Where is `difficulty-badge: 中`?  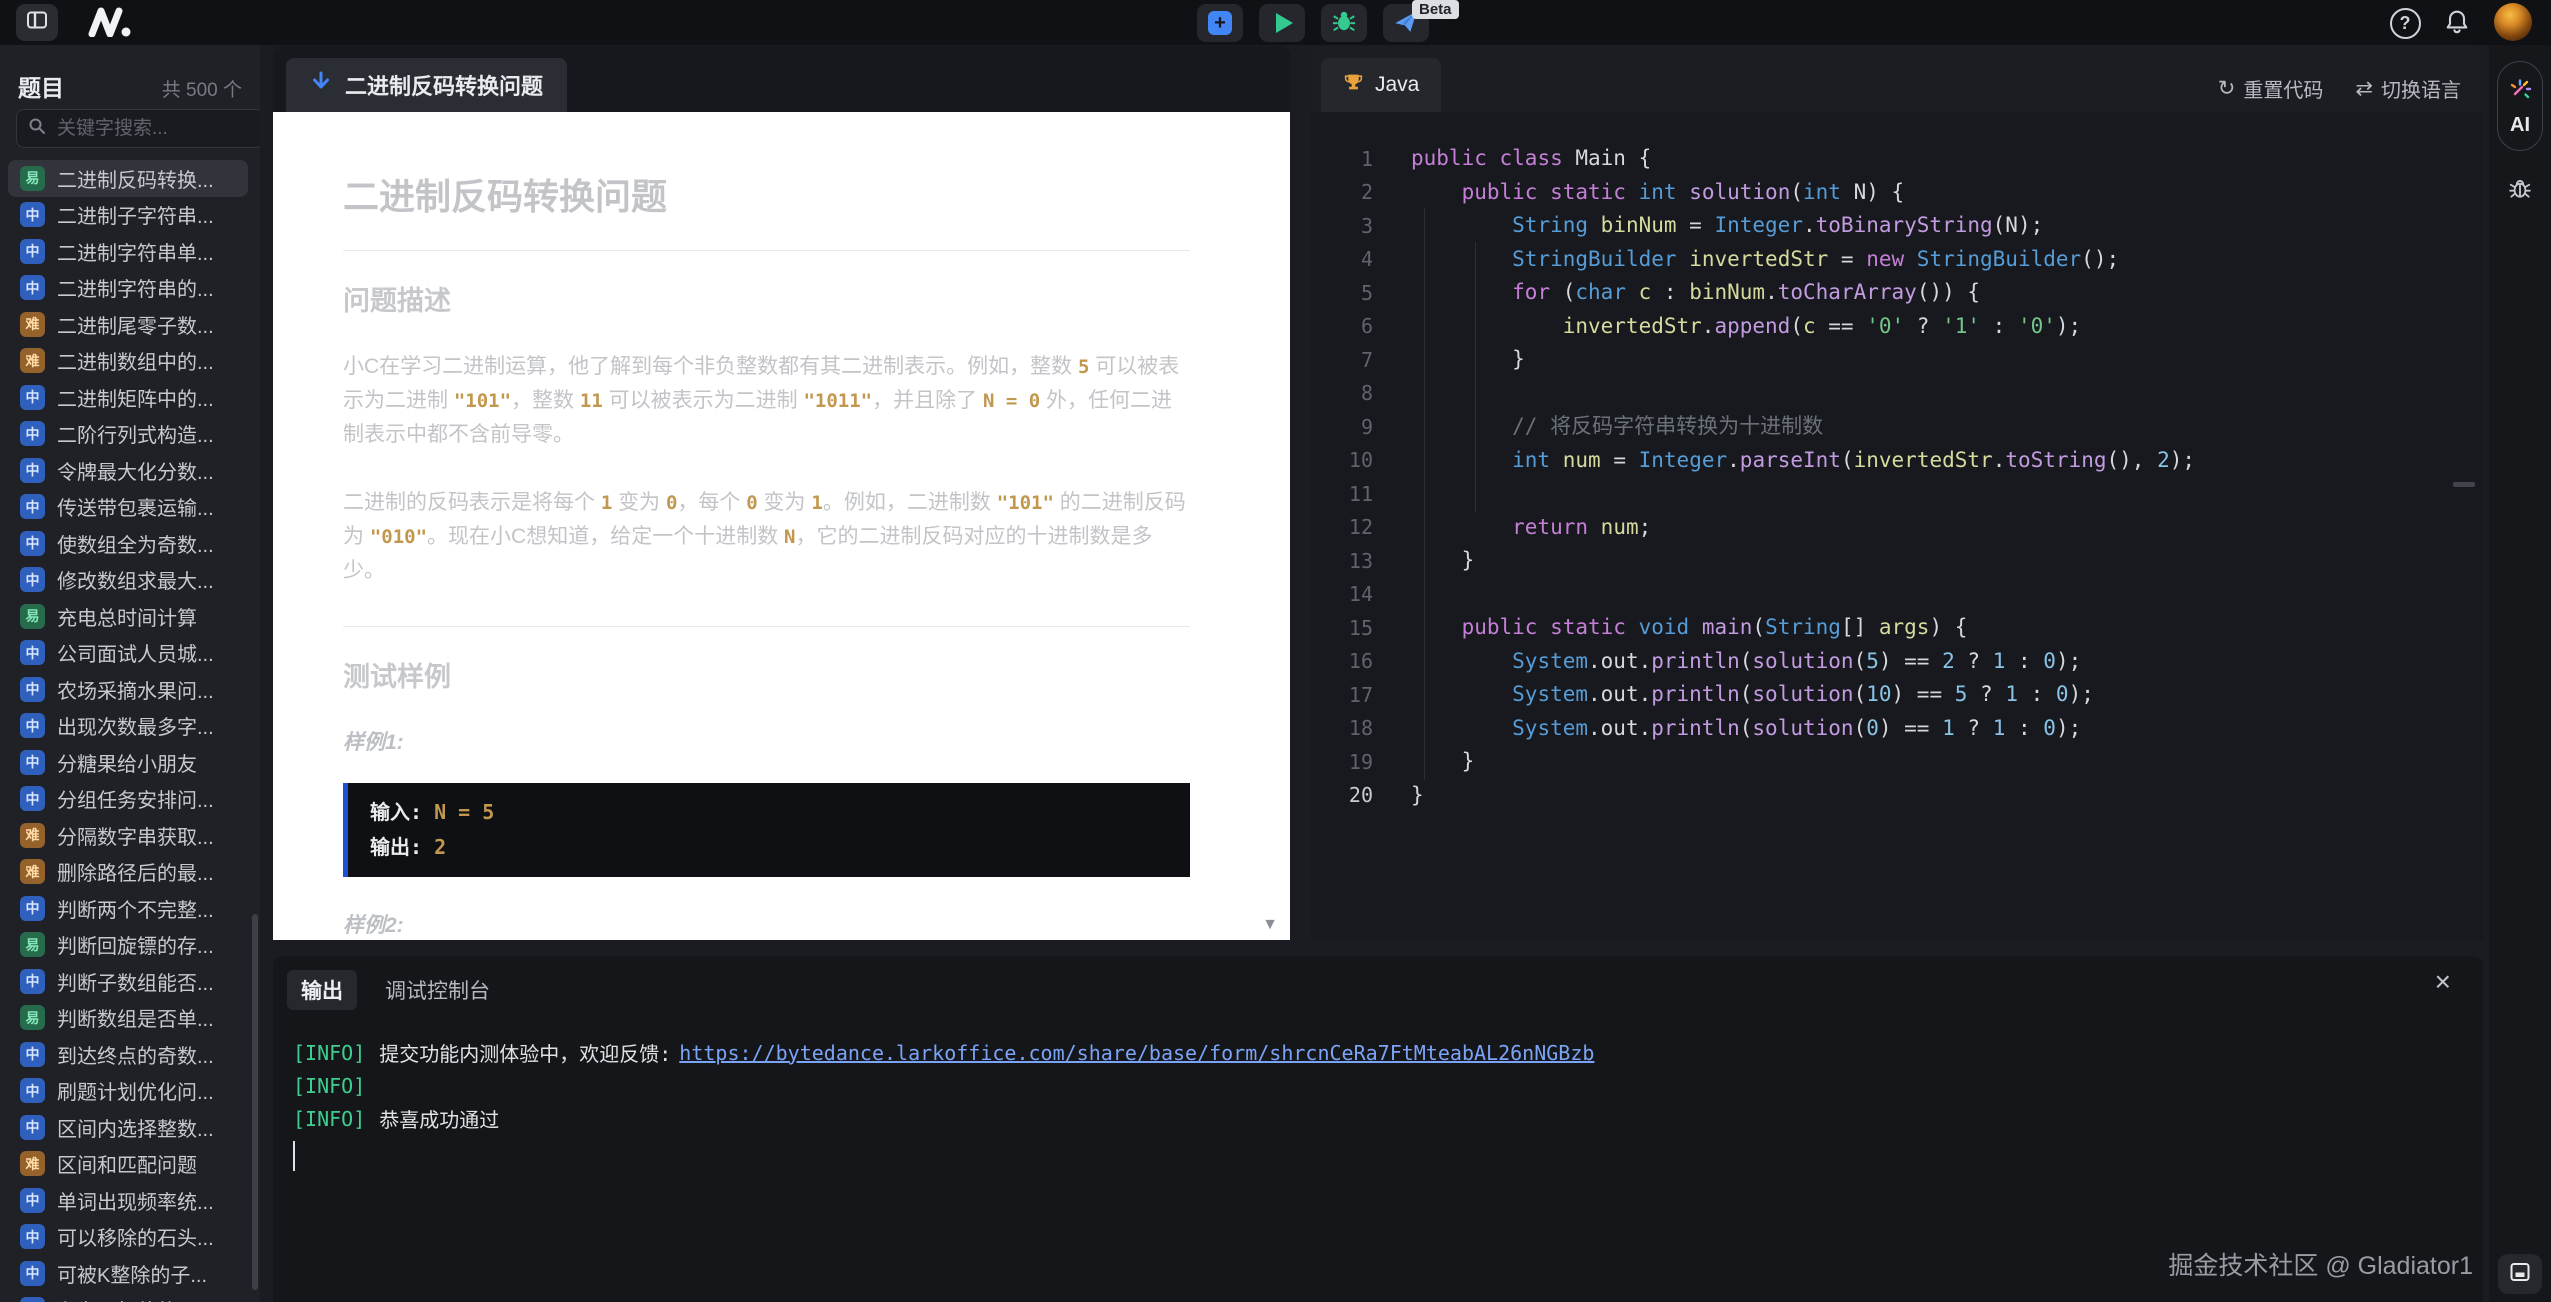
difficulty-badge: 中 is located at coordinates (32, 1091).